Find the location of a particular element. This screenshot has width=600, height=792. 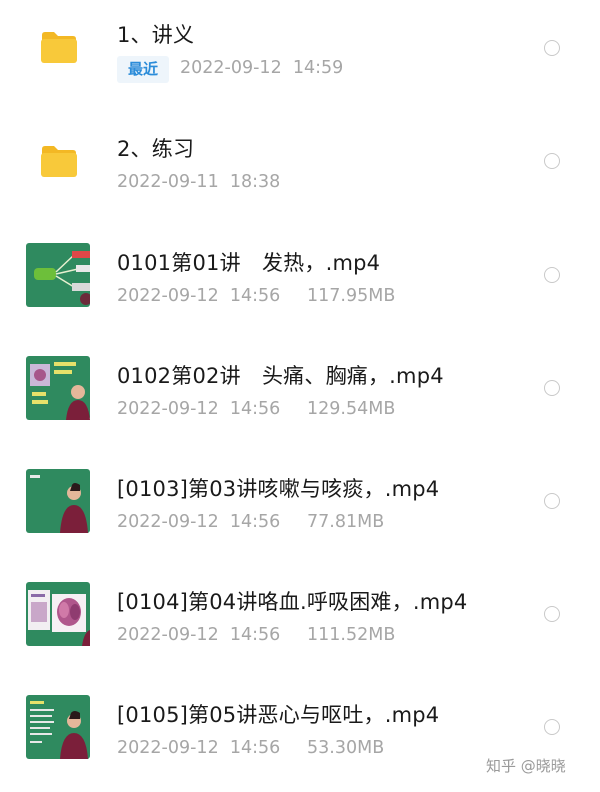

file-date: 2022-09-11 18:38 is located at coordinates (199, 182).